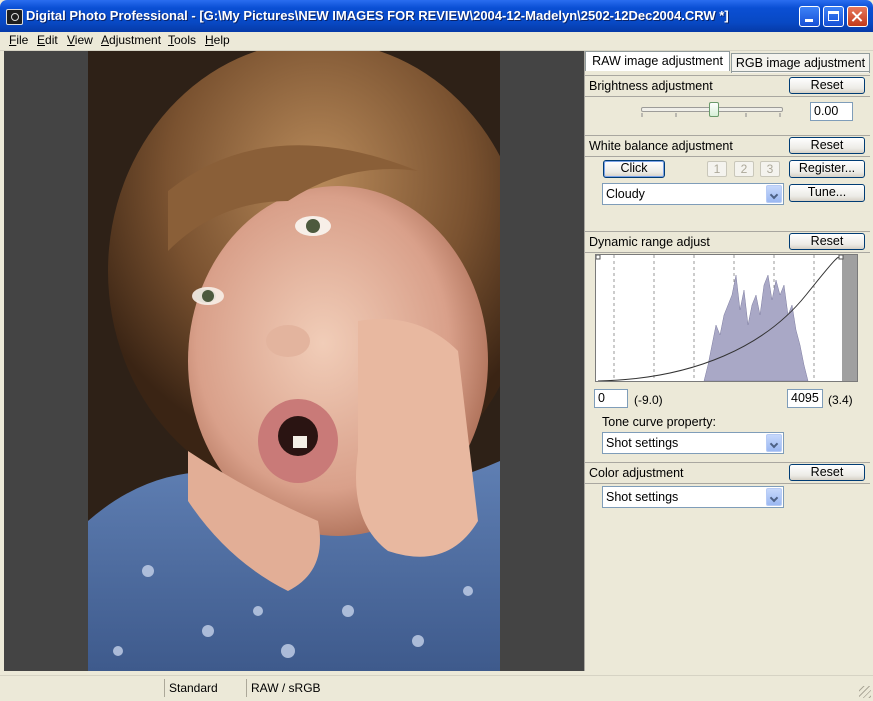 The height and width of the screenshot is (701, 873). I want to click on tab-divider, so click(800, 71).